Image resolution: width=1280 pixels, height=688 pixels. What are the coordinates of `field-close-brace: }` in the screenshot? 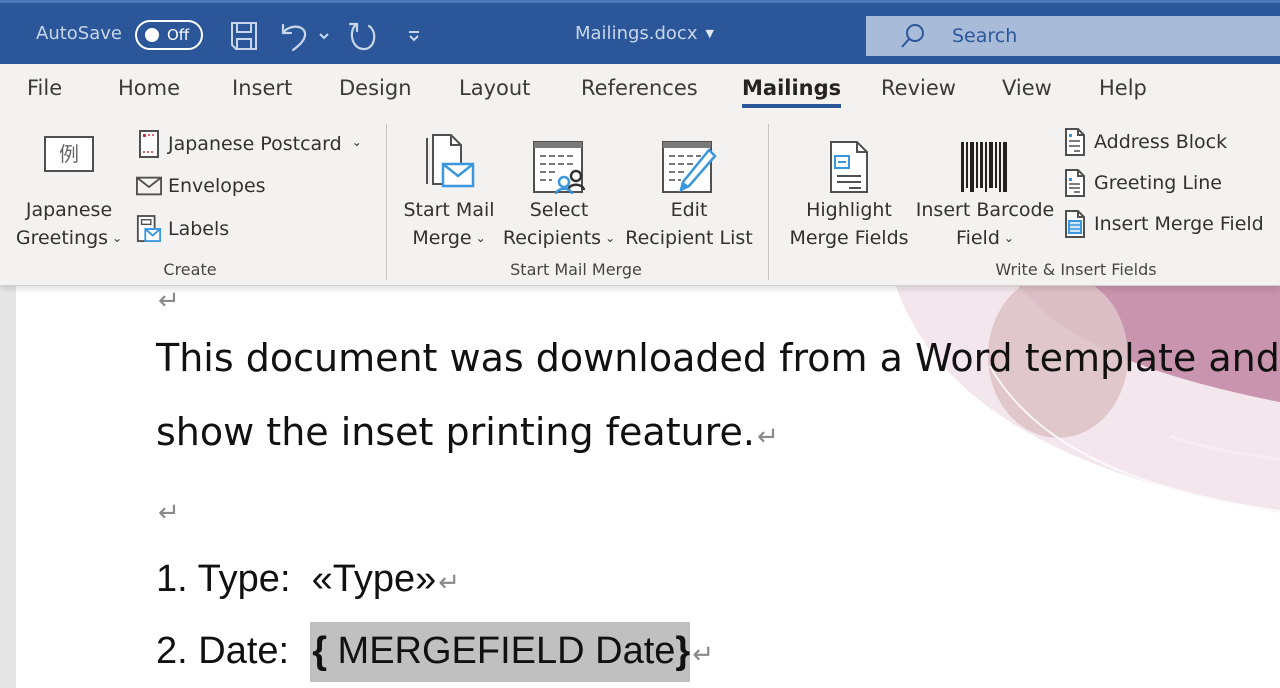 It's located at (683, 651).